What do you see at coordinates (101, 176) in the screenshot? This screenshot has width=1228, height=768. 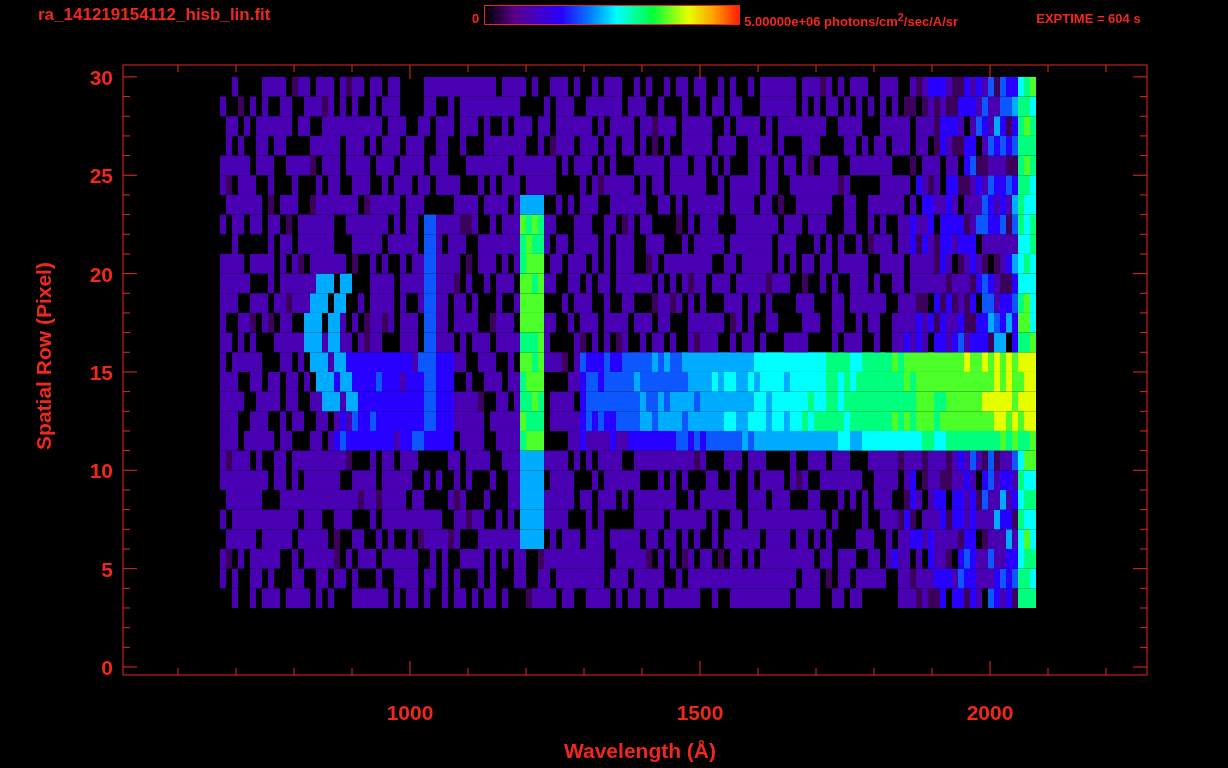 I see `y-tick-label: 25` at bounding box center [101, 176].